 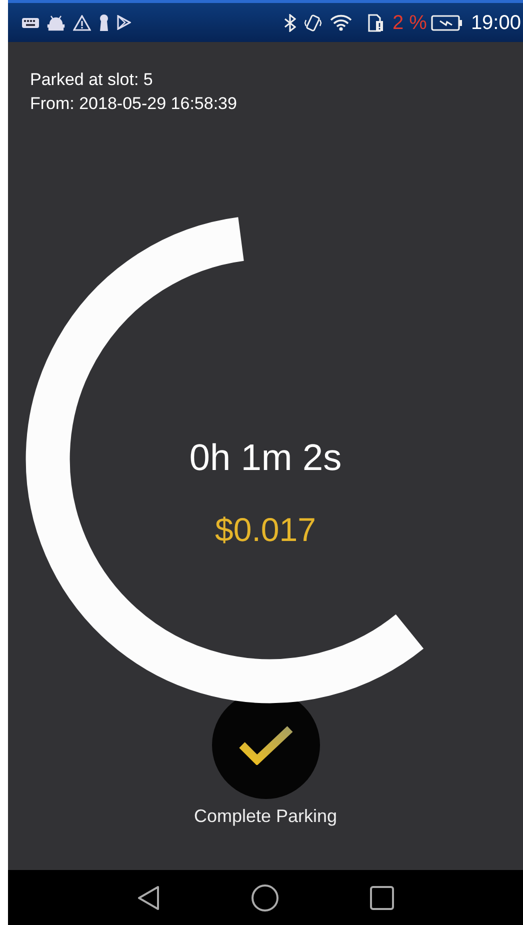 I want to click on wifi-icon, so click(x=341, y=22).